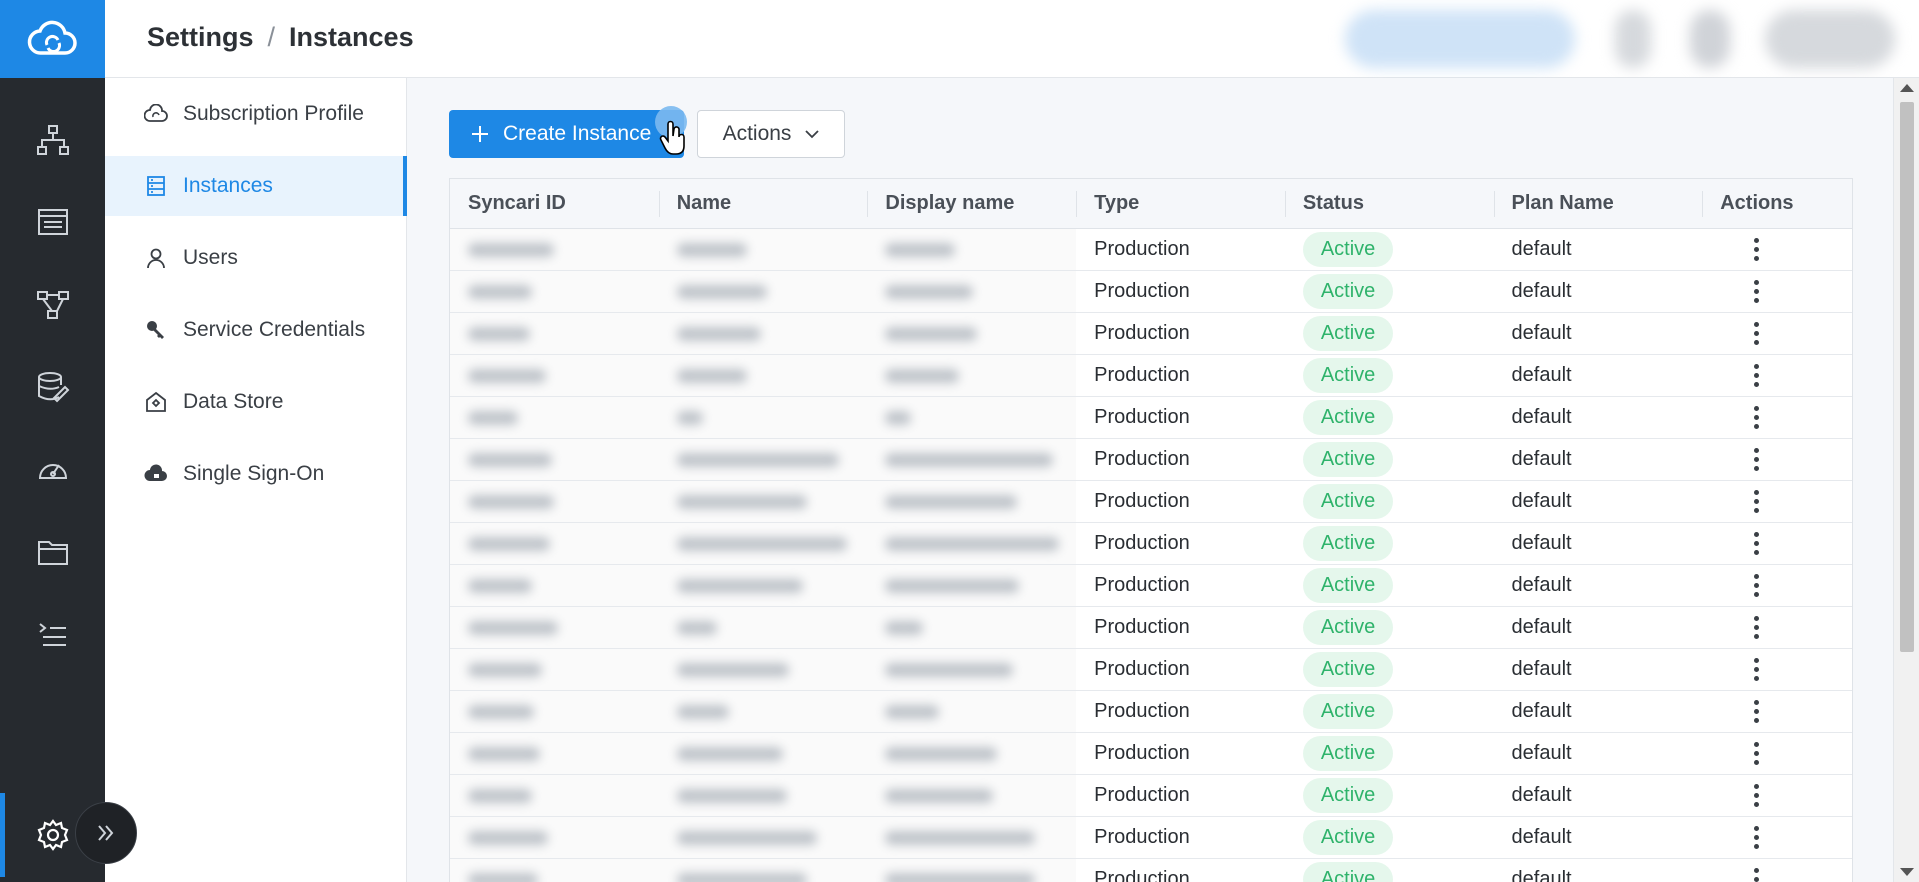  Describe the element at coordinates (256, 258) in the screenshot. I see `subnav-item-users: Users` at that location.